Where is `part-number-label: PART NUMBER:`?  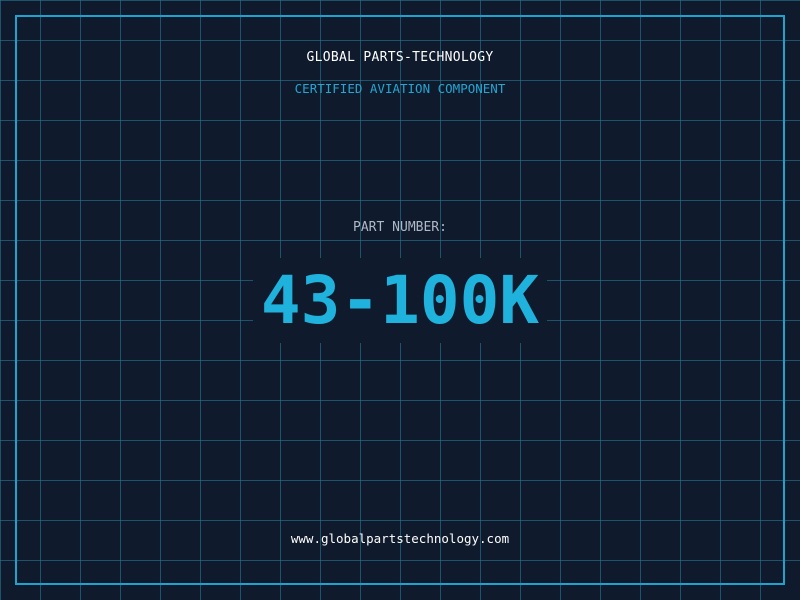 part-number-label: PART NUMBER: is located at coordinates (400, 227).